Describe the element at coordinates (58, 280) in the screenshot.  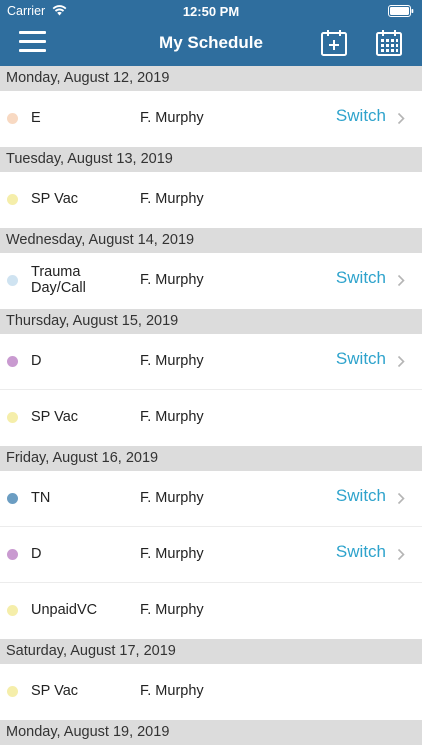
I see `shift-name: Trauma Day/Call` at that location.